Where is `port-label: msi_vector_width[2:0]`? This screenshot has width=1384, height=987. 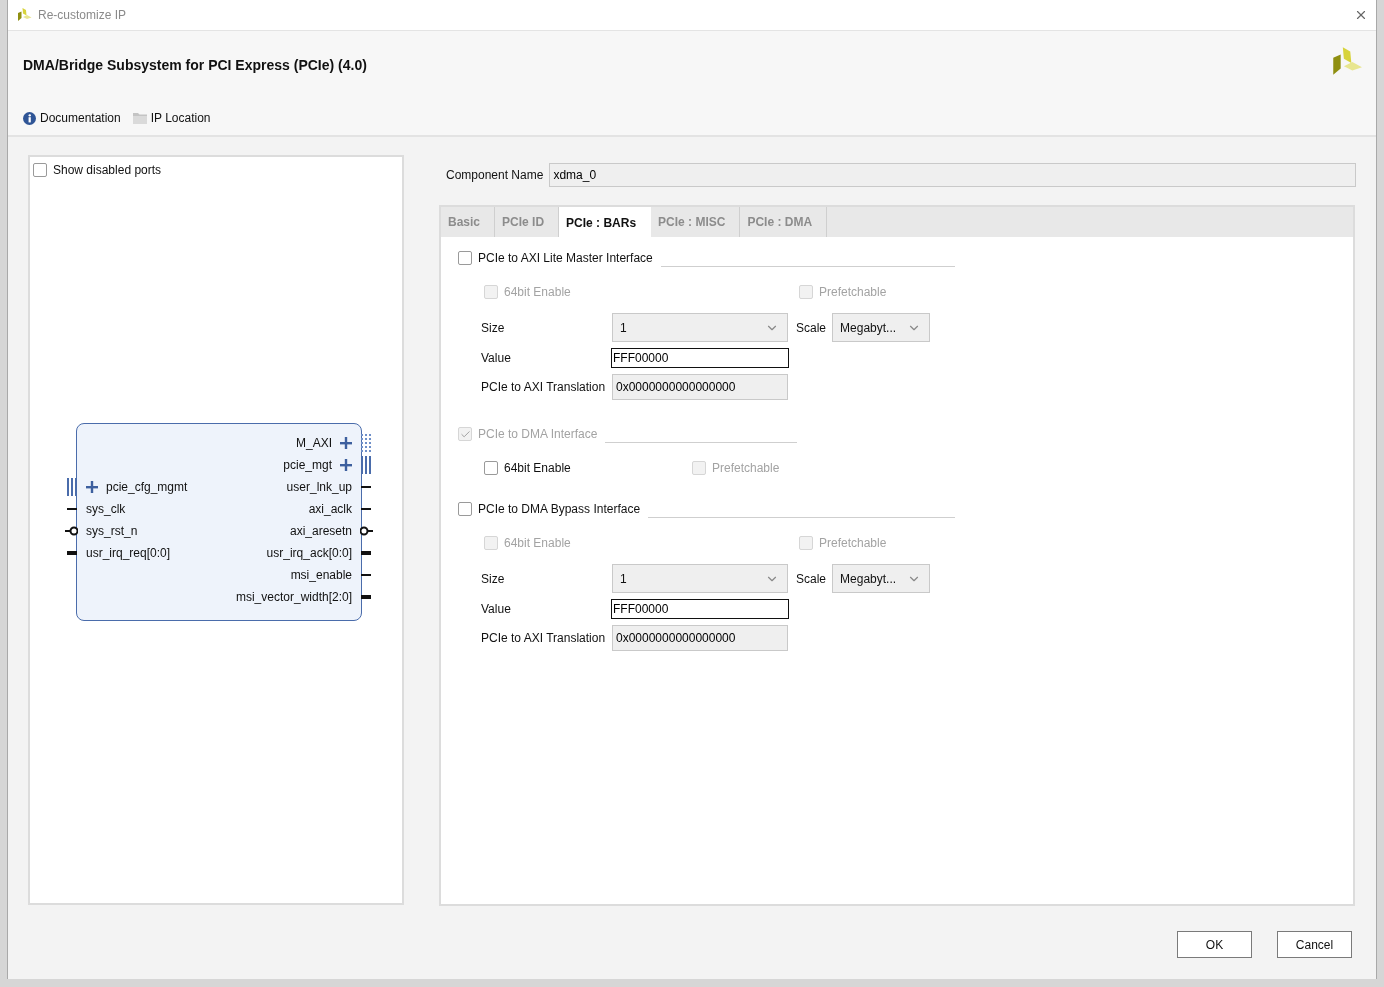
port-label: msi_vector_width[2:0] is located at coordinates (293, 597).